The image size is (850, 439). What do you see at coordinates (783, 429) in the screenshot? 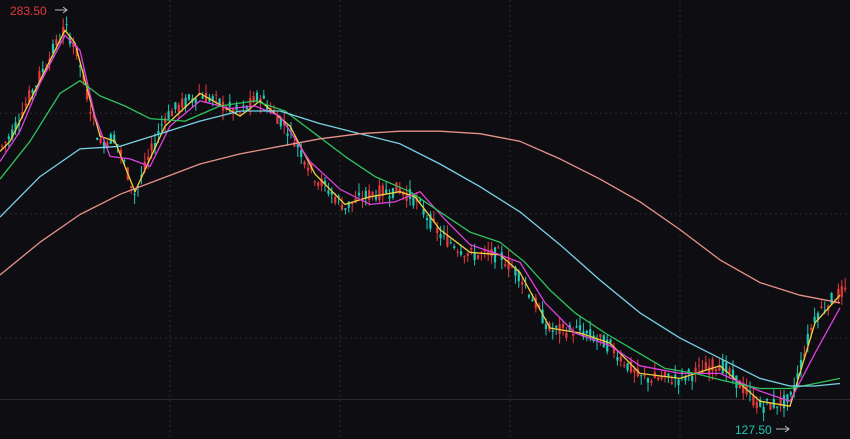
I see `min-arrow-icon` at bounding box center [783, 429].